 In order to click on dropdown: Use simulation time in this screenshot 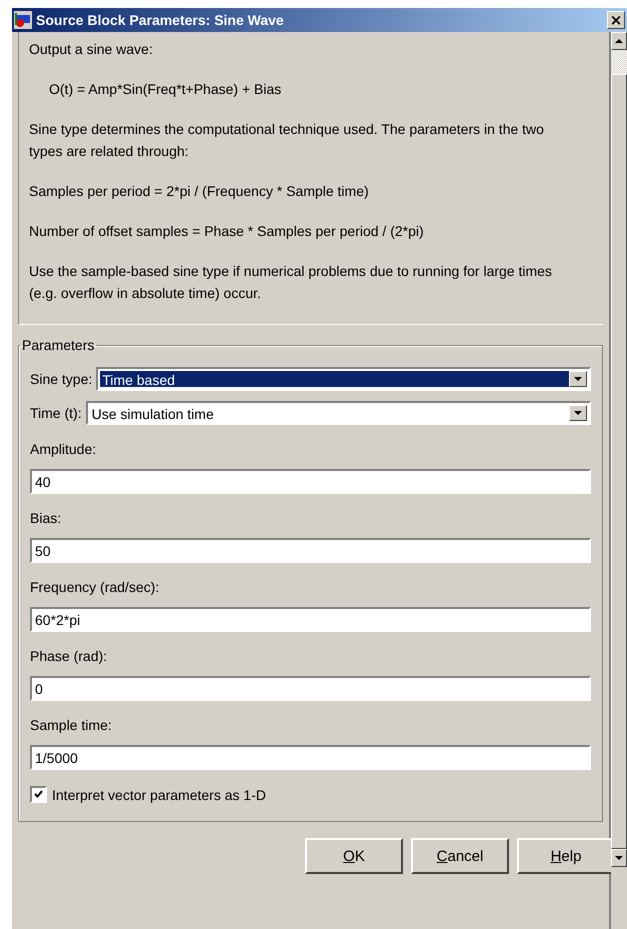, I will do `click(338, 413)`.